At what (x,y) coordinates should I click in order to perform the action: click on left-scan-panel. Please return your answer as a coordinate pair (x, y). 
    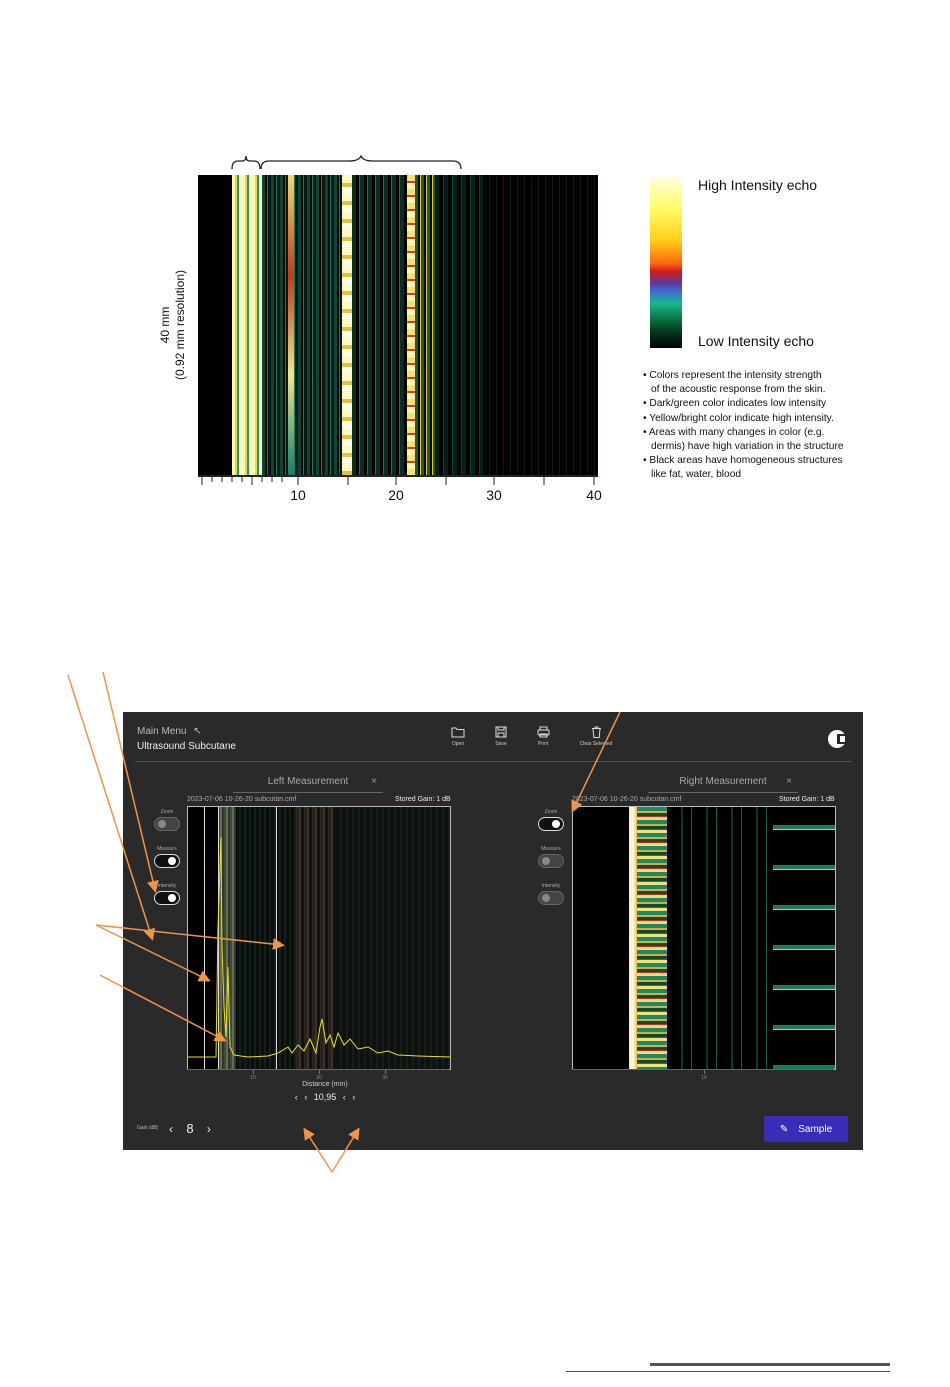
    Looking at the image, I should click on (319, 938).